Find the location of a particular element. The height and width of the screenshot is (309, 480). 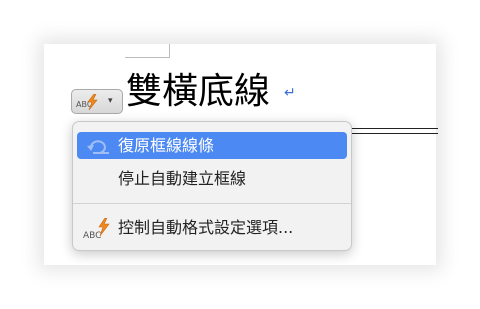

document-heading: 雙橫底線 is located at coordinates (198, 92).